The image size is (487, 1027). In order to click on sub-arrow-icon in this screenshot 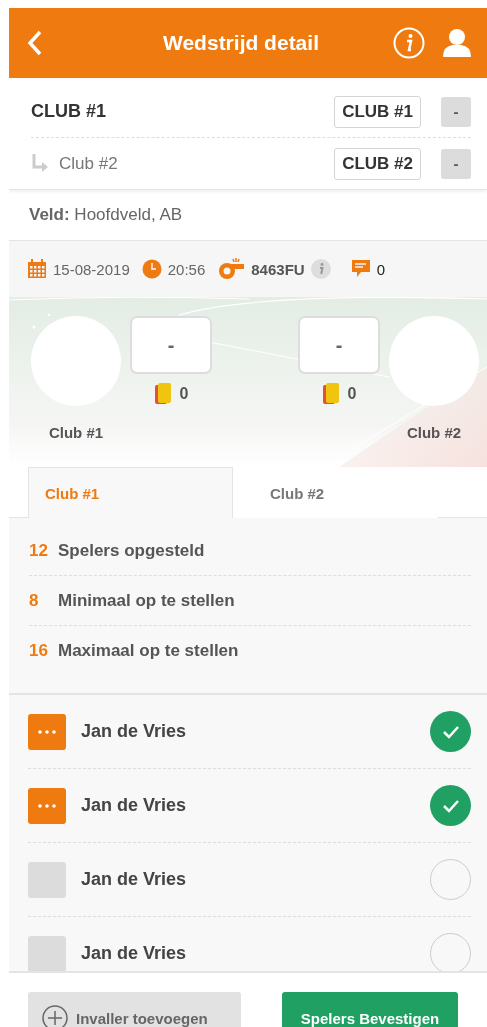, I will do `click(40, 163)`.